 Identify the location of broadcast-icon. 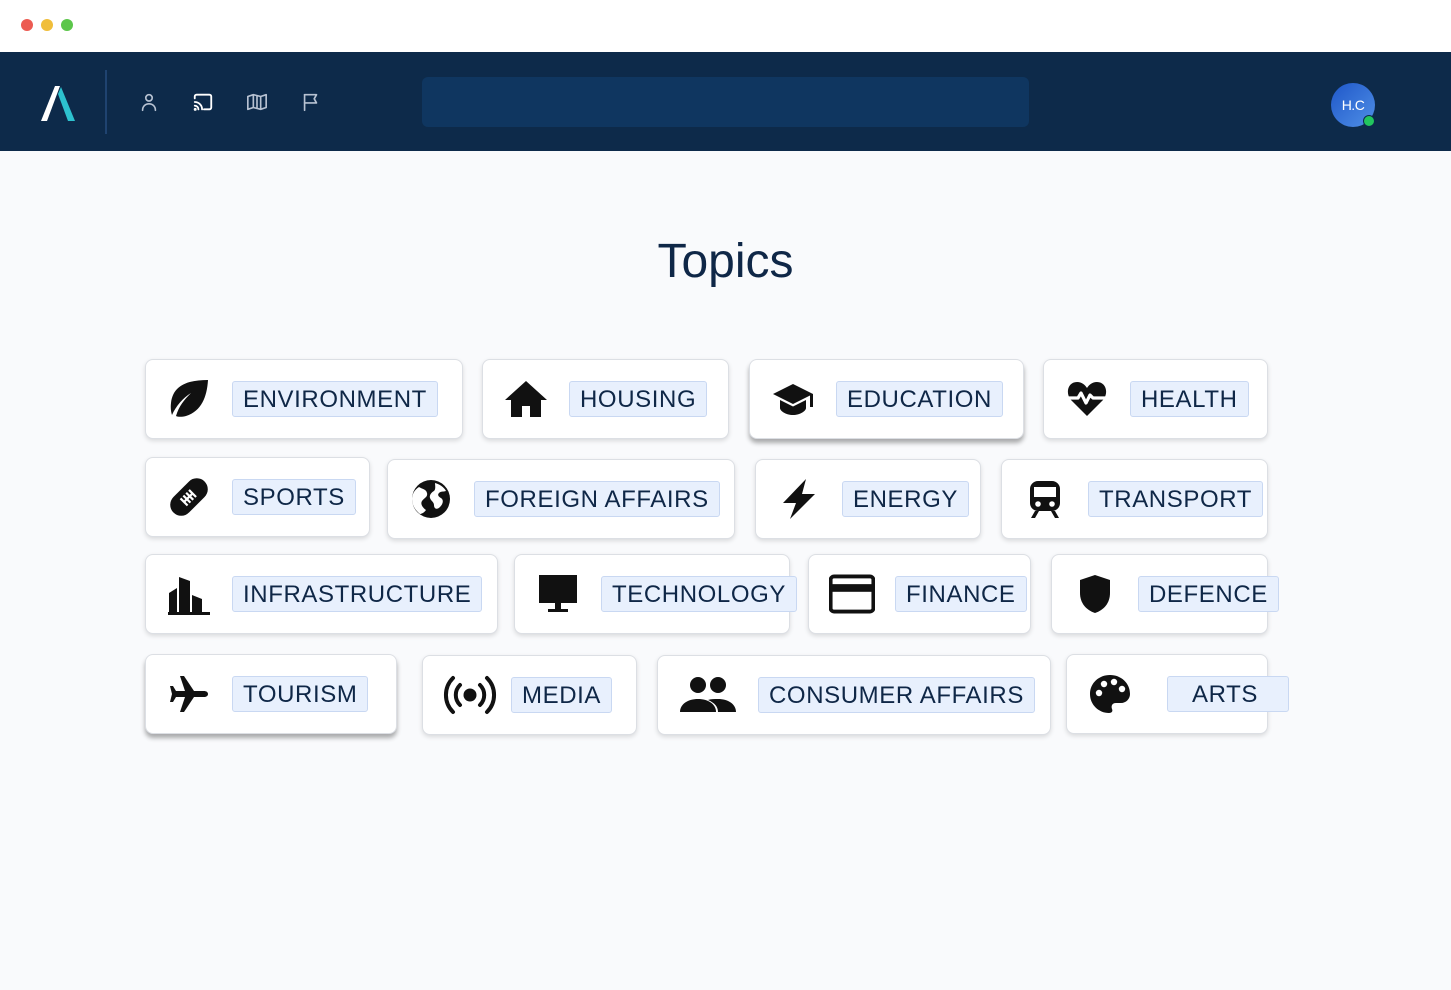
(470, 695).